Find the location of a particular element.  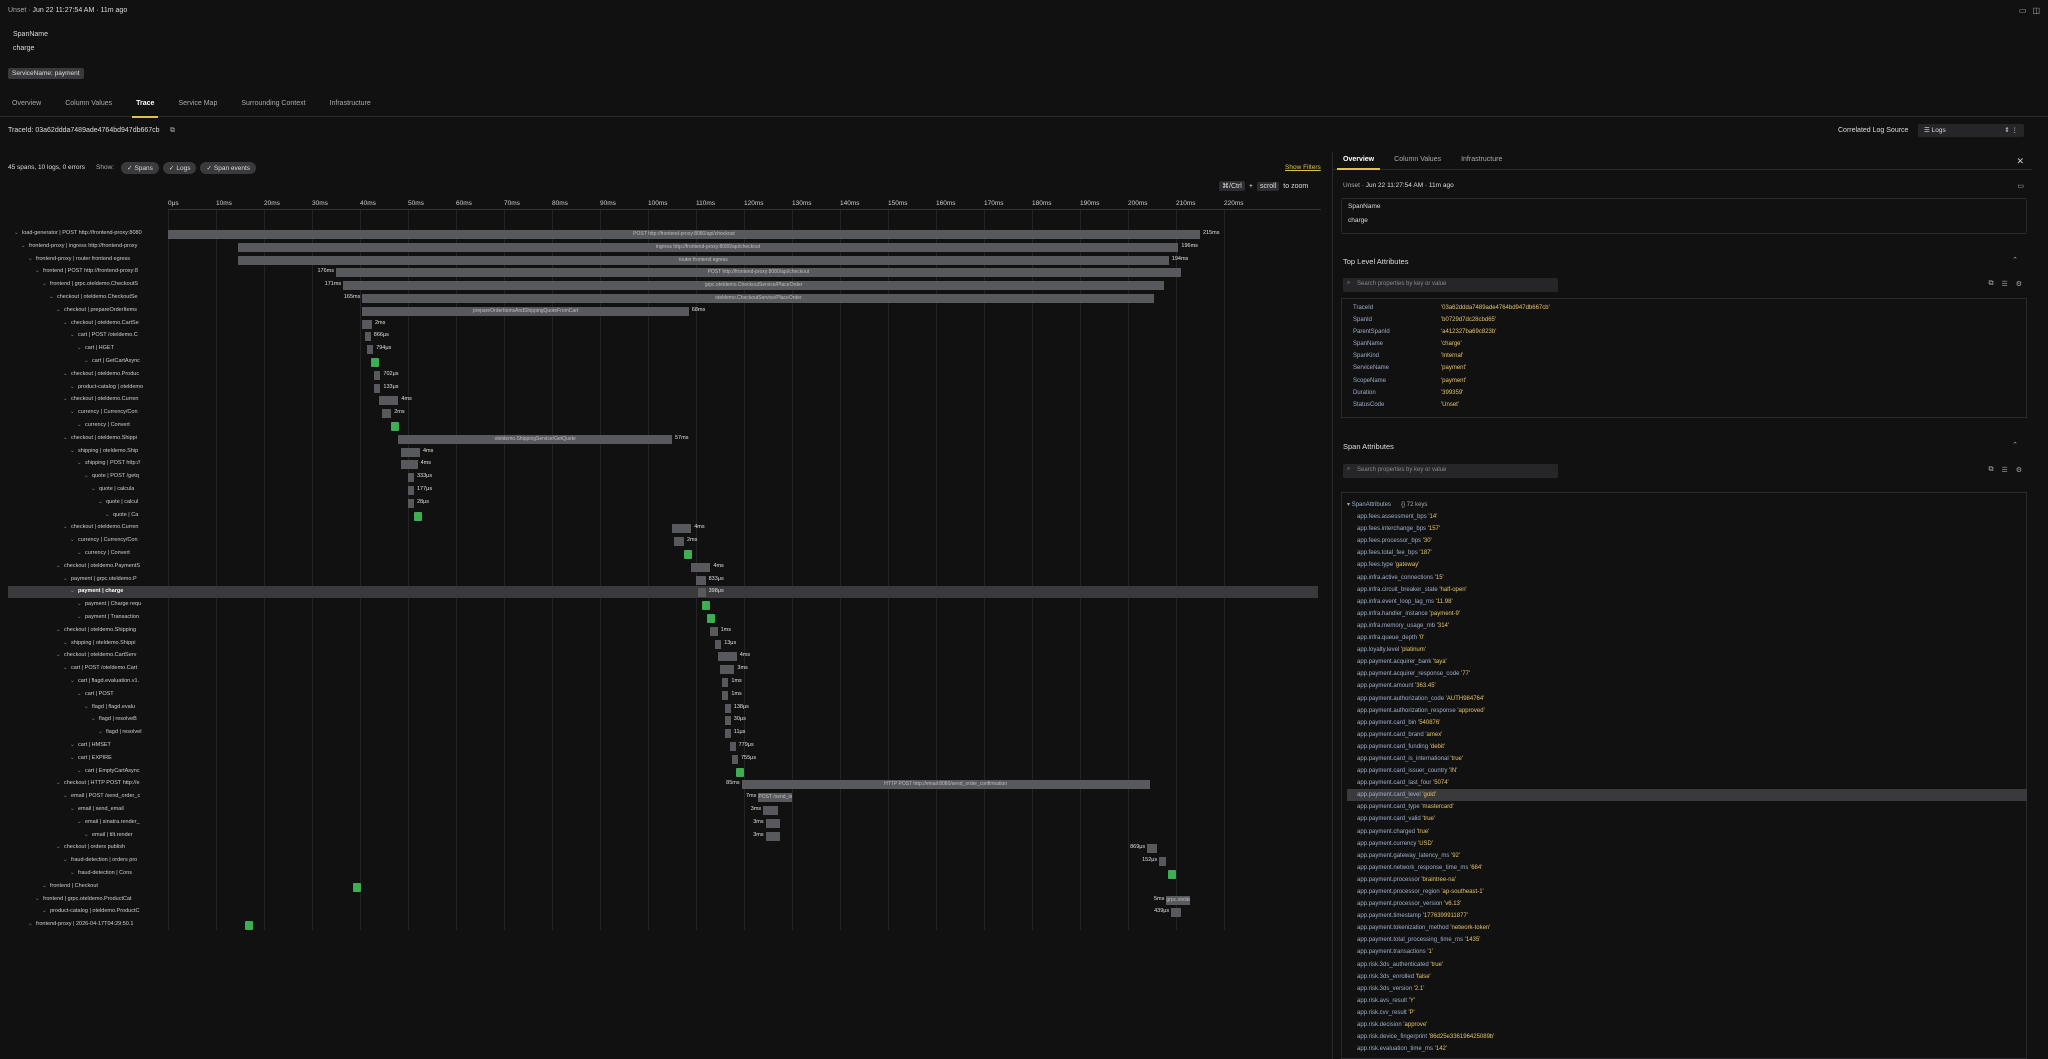

span-bar: oteldemo.ShippingService/GetQuote is located at coordinates (535, 439).